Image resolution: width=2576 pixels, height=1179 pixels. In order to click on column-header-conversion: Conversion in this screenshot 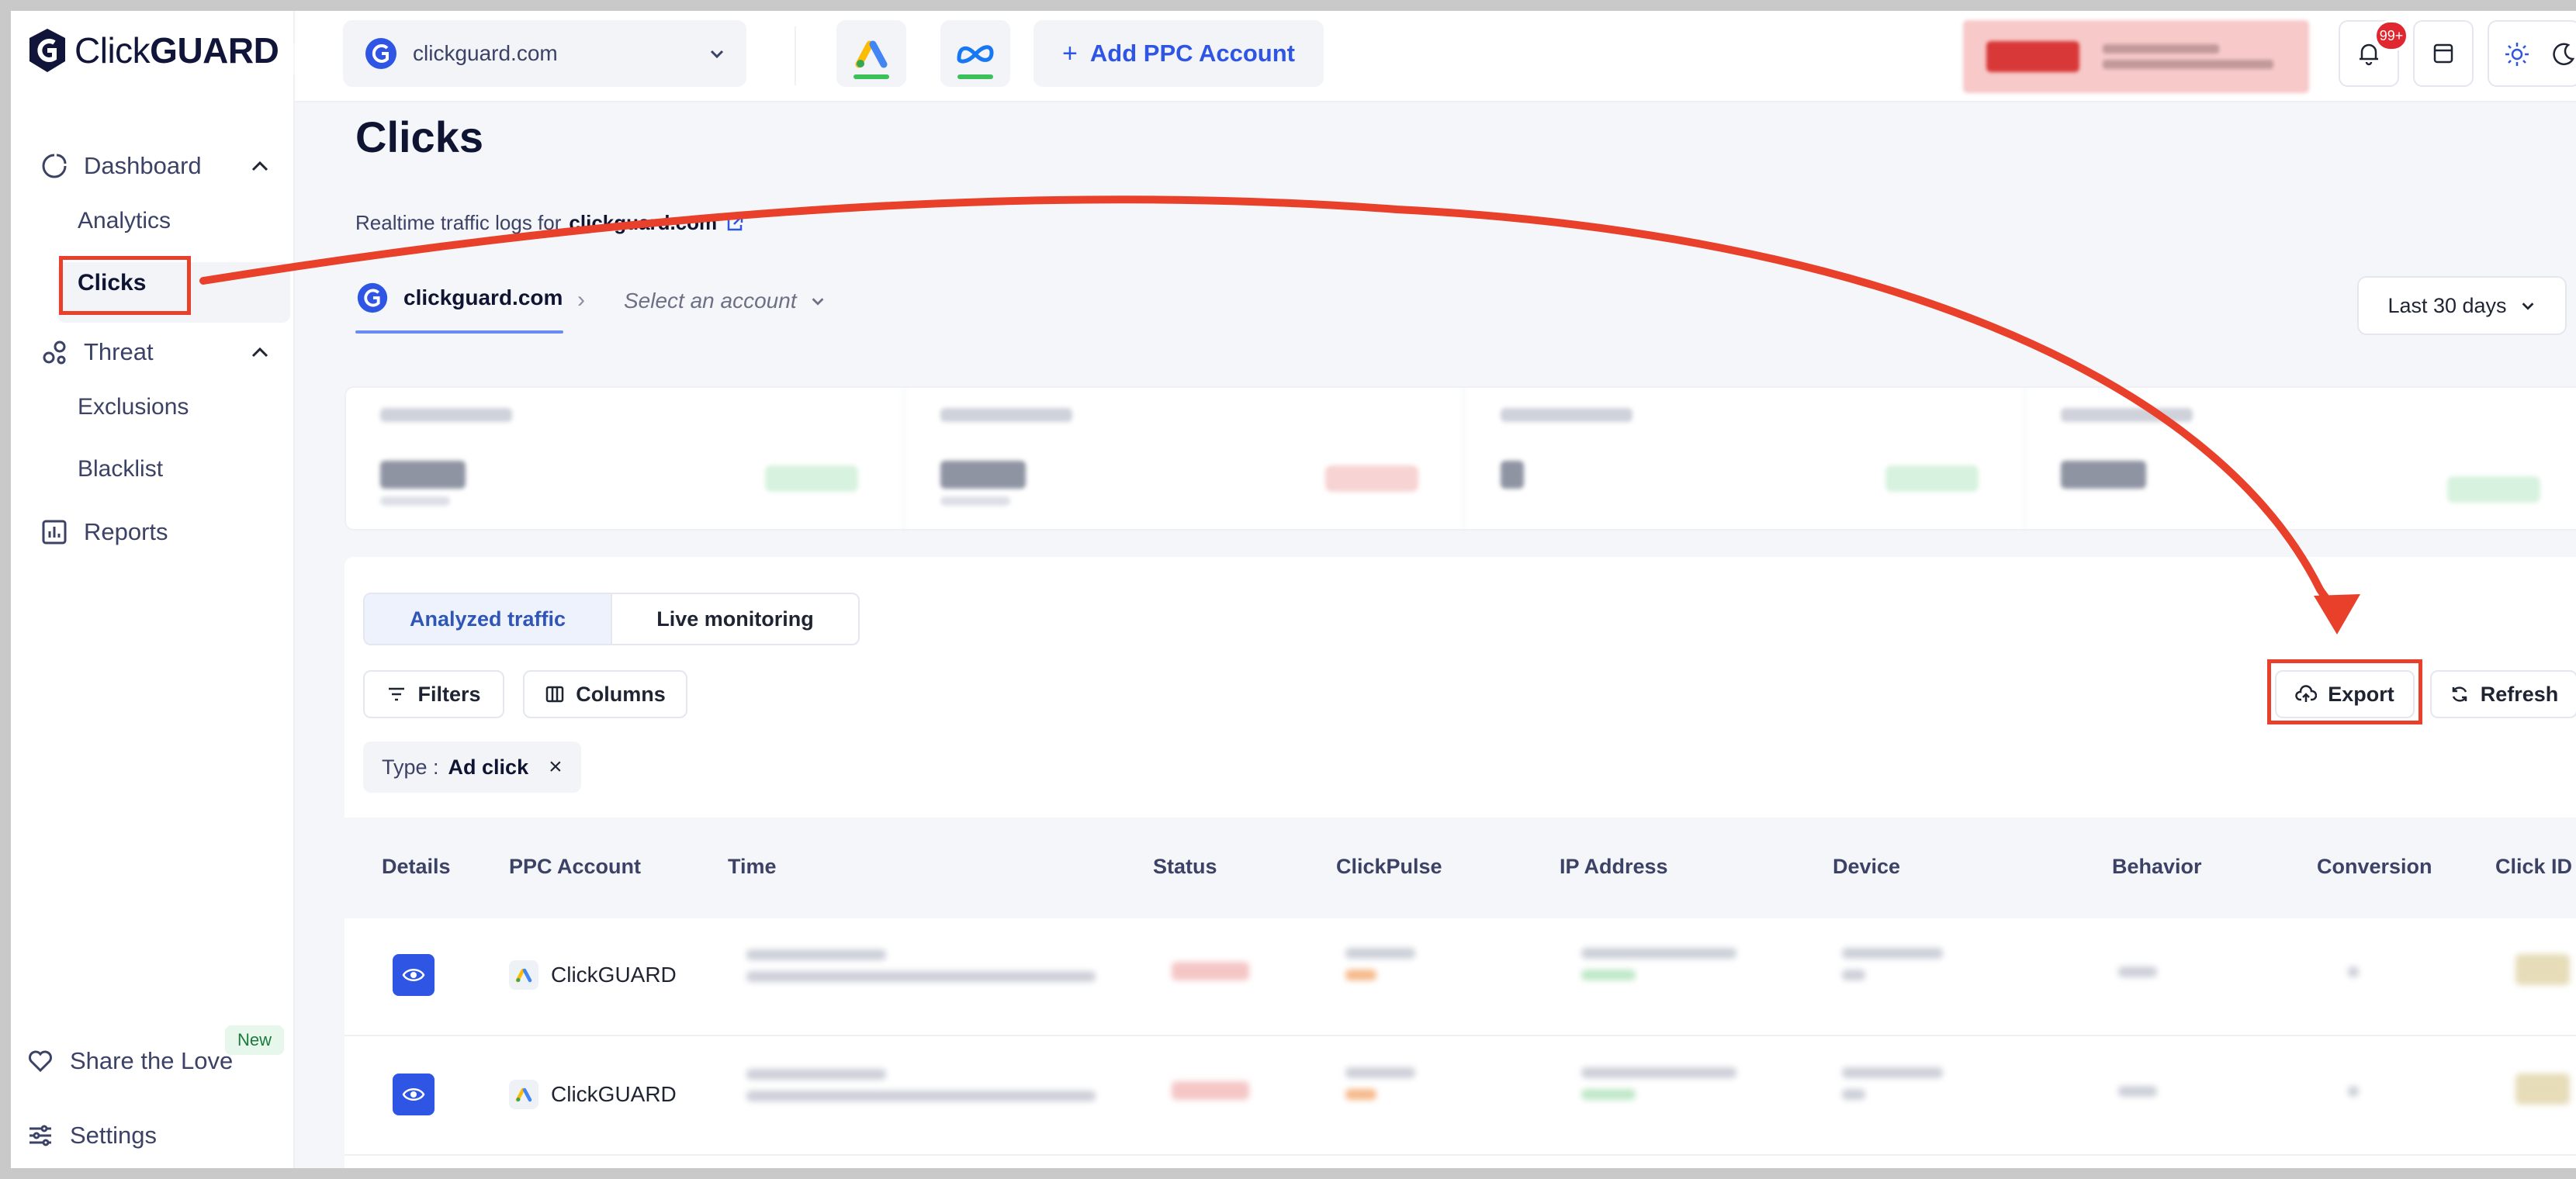, I will do `click(2374, 867)`.